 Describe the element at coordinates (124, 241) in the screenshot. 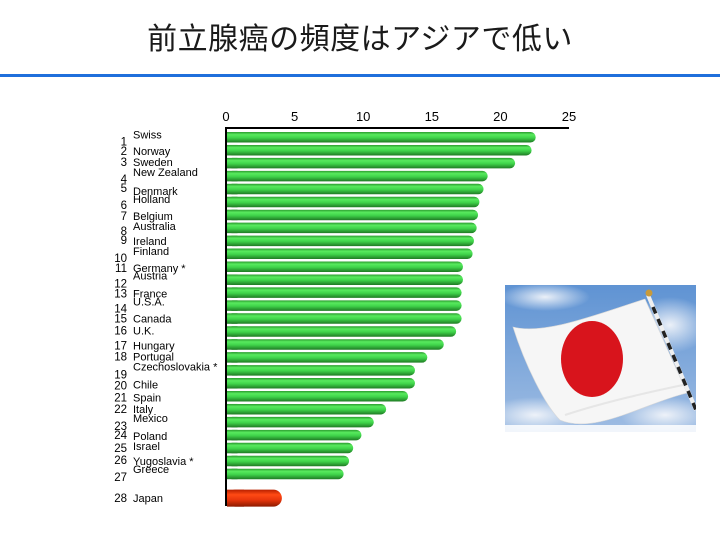

I see `rank-label: 9` at that location.